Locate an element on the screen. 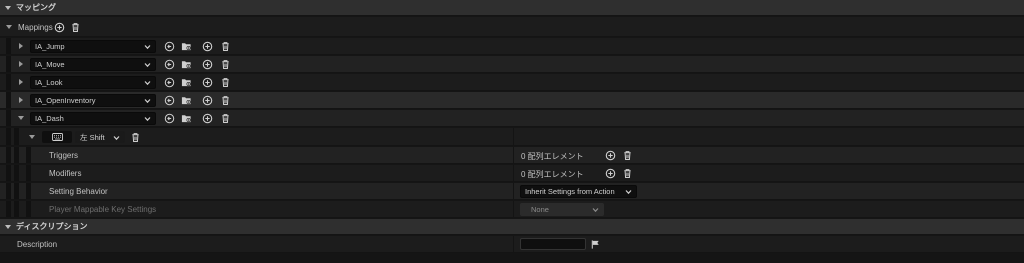 This screenshot has width=1024, height=263. key-capture-button is located at coordinates (57, 137).